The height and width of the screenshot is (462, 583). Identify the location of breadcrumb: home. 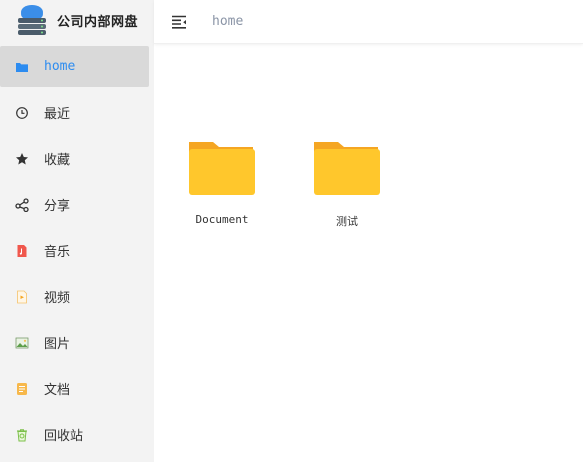
(227, 21).